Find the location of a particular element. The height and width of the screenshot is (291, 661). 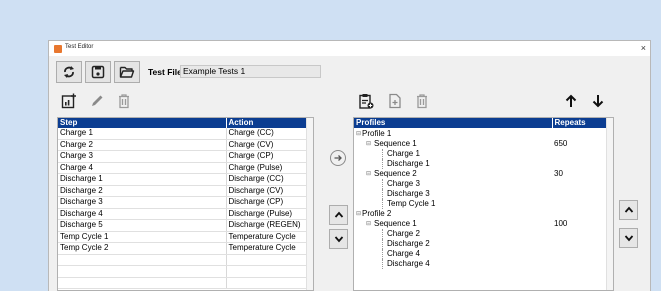

add-step-button is located at coordinates (69, 101).